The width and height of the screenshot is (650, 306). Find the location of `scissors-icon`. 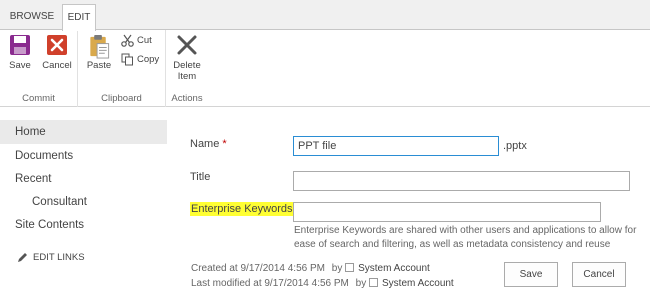

scissors-icon is located at coordinates (127, 40).